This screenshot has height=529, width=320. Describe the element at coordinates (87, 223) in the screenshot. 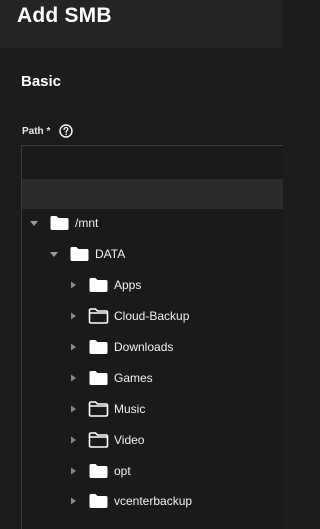

I see `tree-node-label: /mnt` at that location.